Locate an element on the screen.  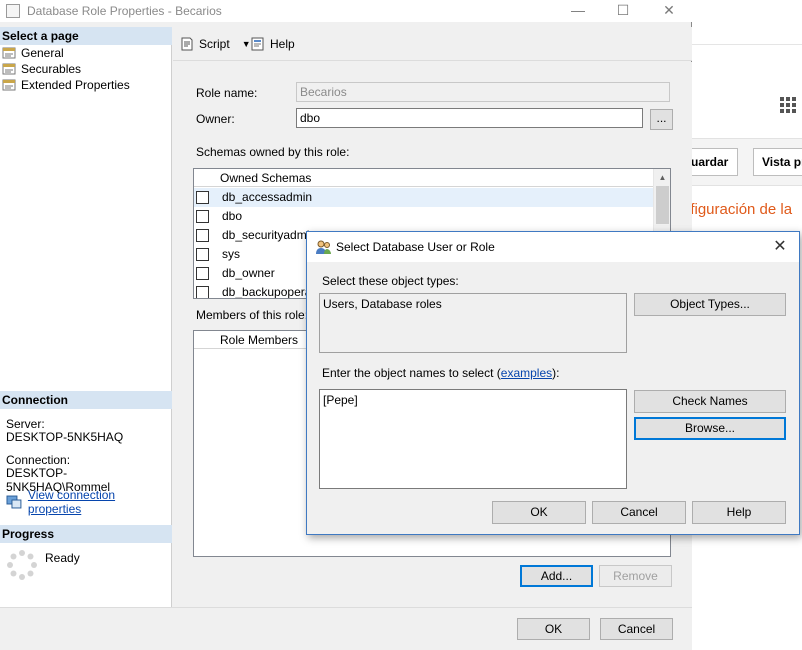
progress-header: Progress is located at coordinates (86, 534).